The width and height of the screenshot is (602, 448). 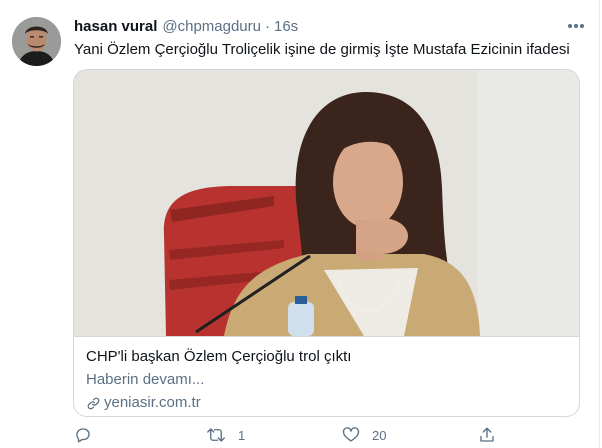 What do you see at coordinates (225, 435) in the screenshot?
I see `retweet-button: 1` at bounding box center [225, 435].